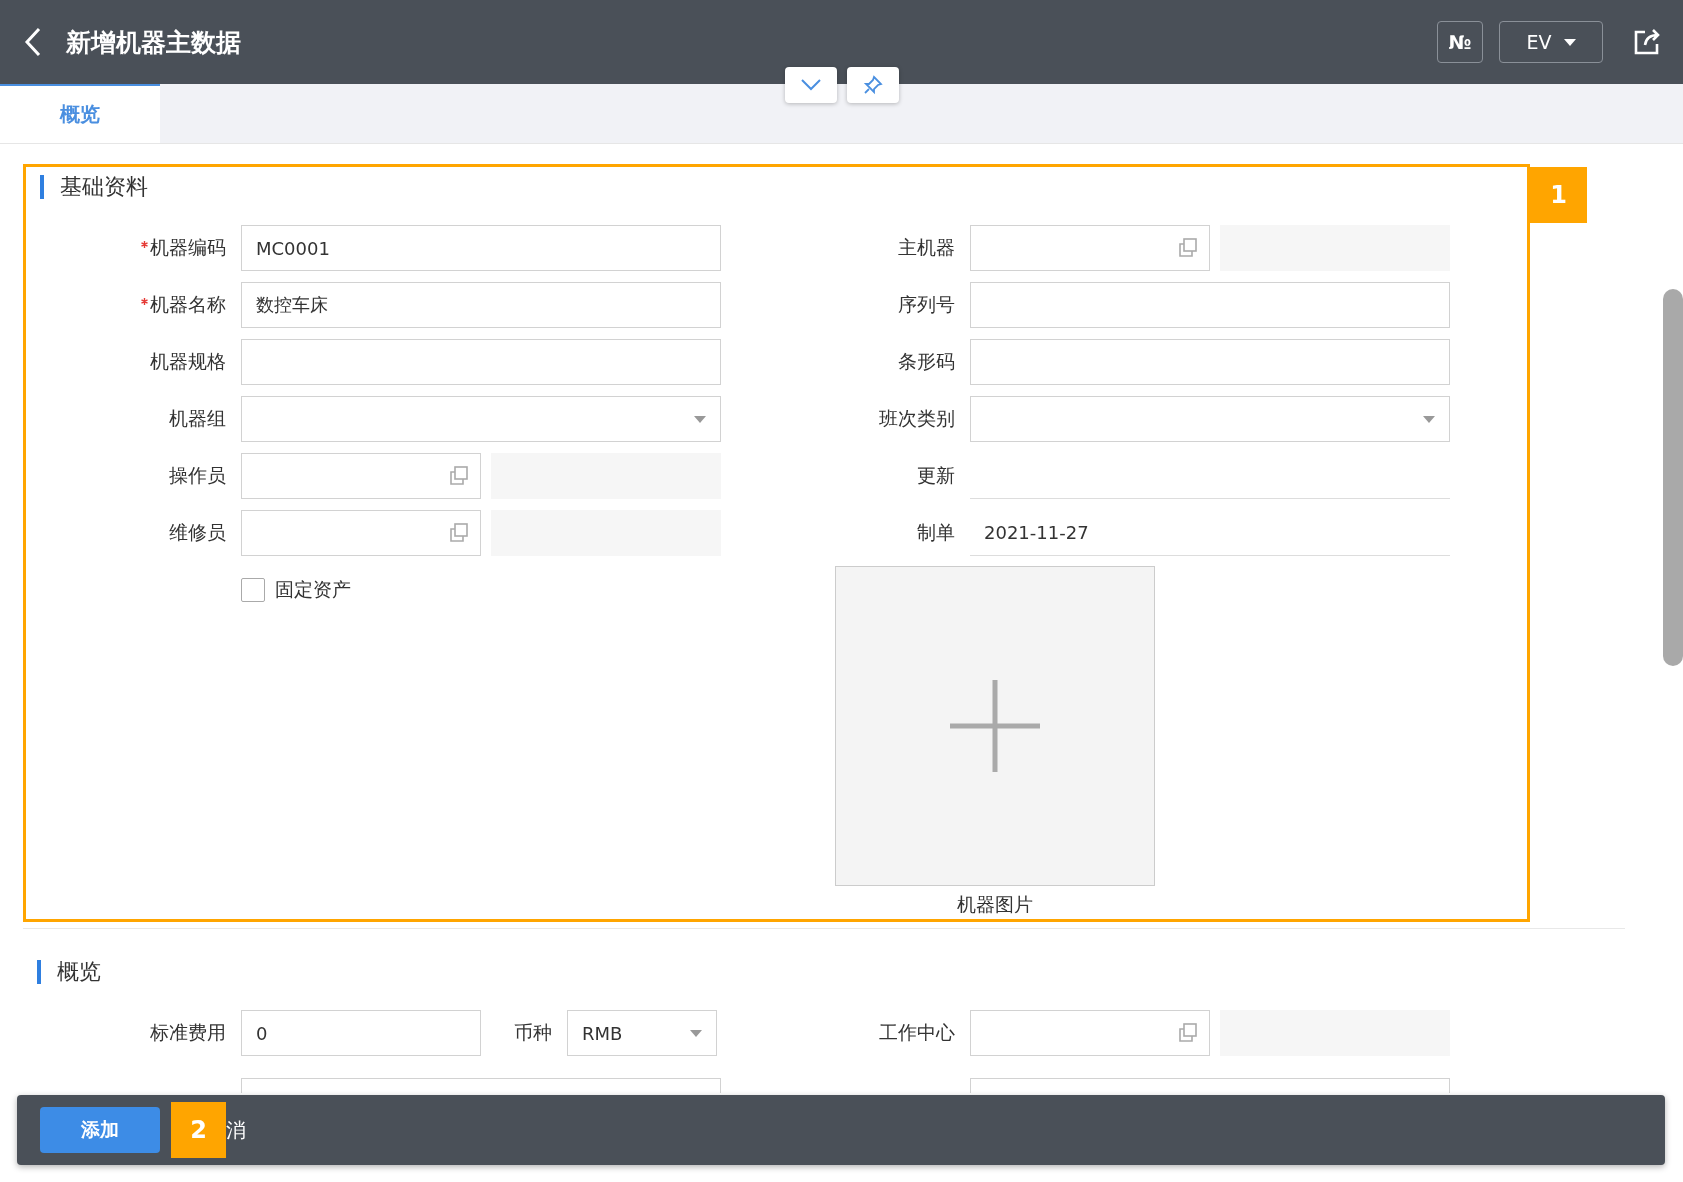 The width and height of the screenshot is (1683, 1182). I want to click on field-label: 主机器, so click(926, 247).